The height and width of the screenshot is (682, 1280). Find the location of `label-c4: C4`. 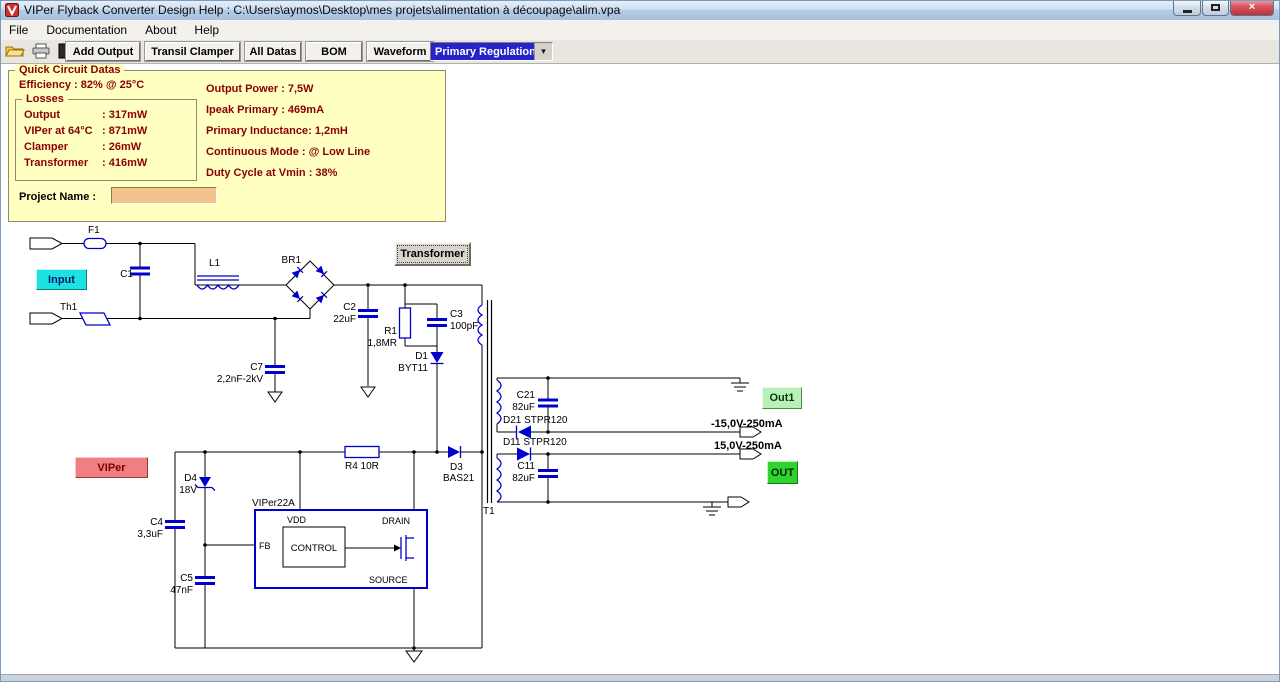

label-c4: C4 is located at coordinates (156, 522).